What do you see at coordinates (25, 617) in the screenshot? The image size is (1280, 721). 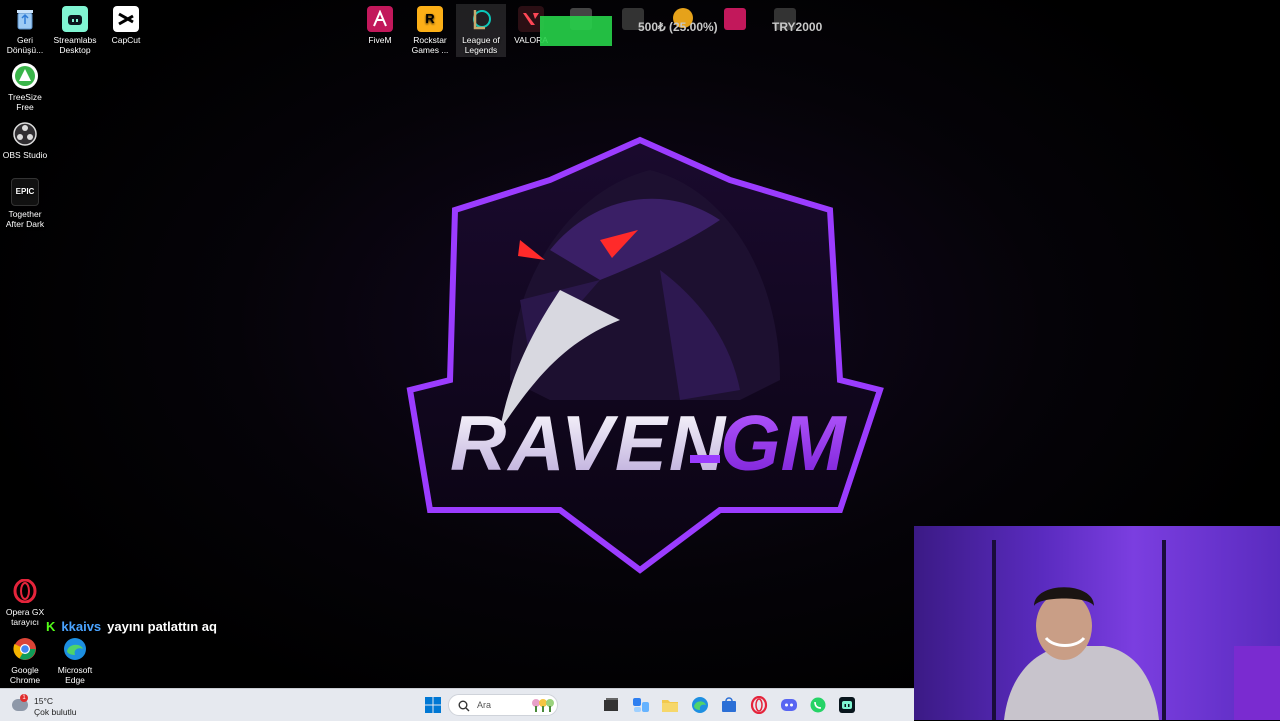 I see `desktop-icon-label: Opera GX tarayıcı` at bounding box center [25, 617].